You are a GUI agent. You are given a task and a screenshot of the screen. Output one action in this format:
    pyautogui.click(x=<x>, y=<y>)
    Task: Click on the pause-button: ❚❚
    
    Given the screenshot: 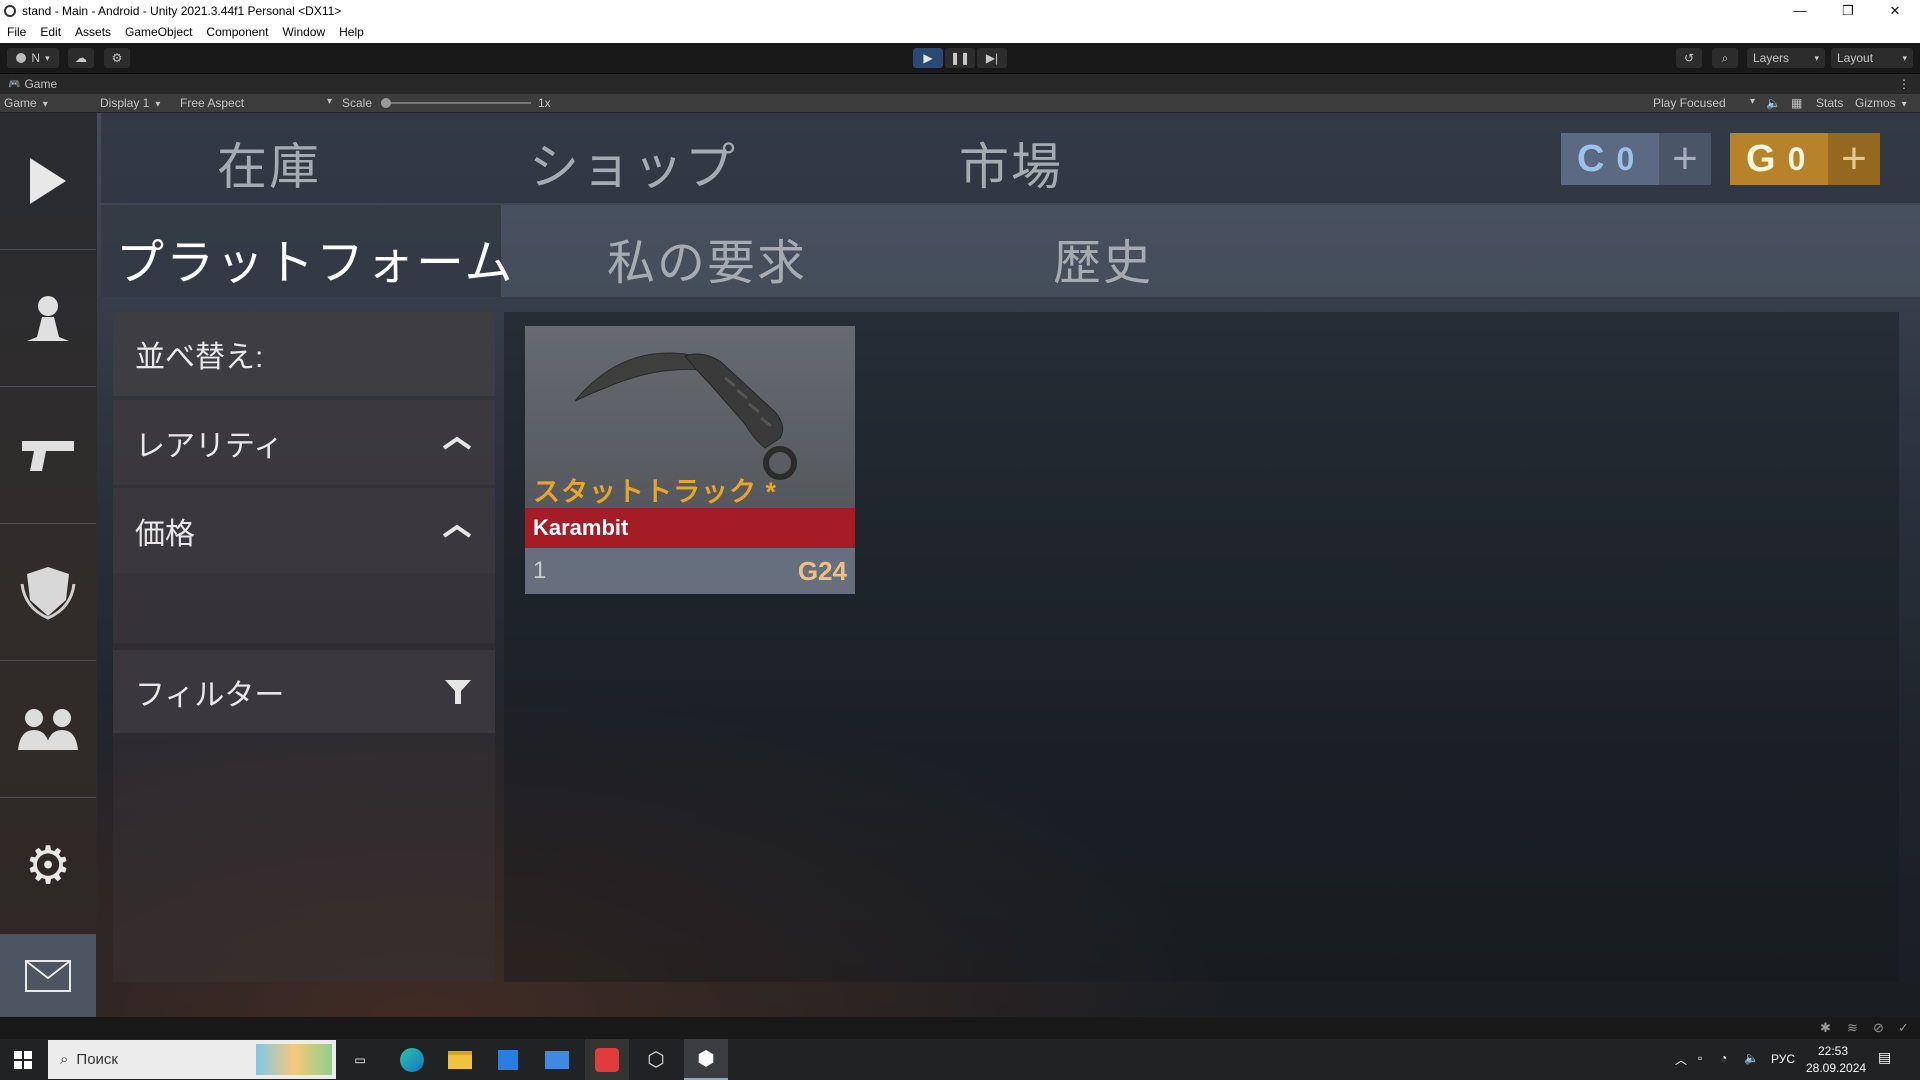 What is the action you would take?
    pyautogui.click(x=960, y=58)
    